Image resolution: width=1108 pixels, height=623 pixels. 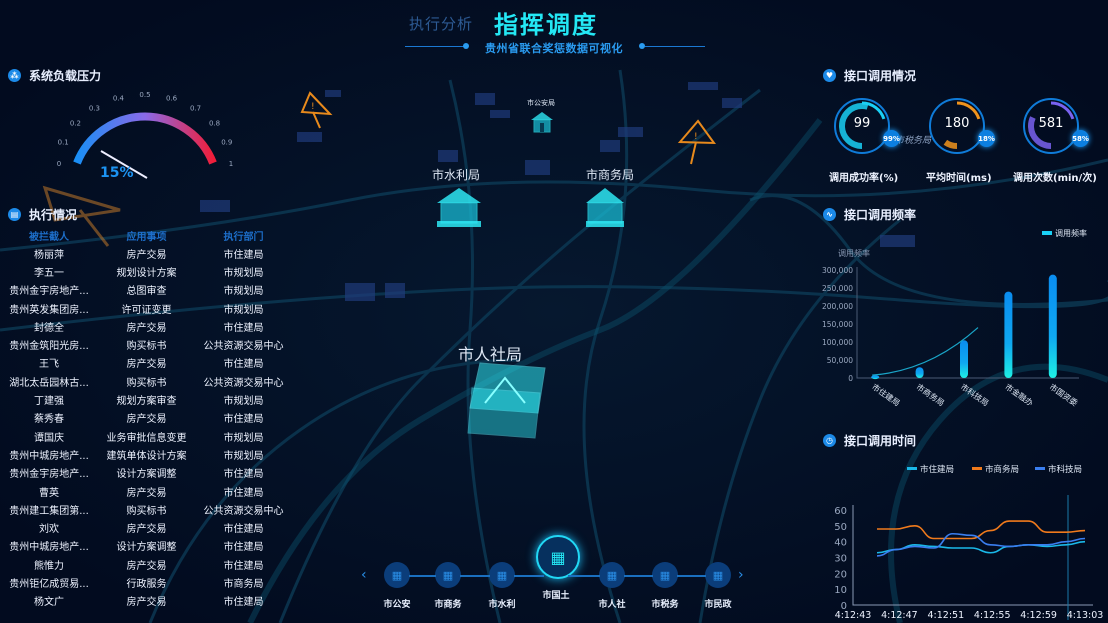 I want to click on table-row: 丁建强 规划方案审查 市规划局, so click(x=150, y=399).